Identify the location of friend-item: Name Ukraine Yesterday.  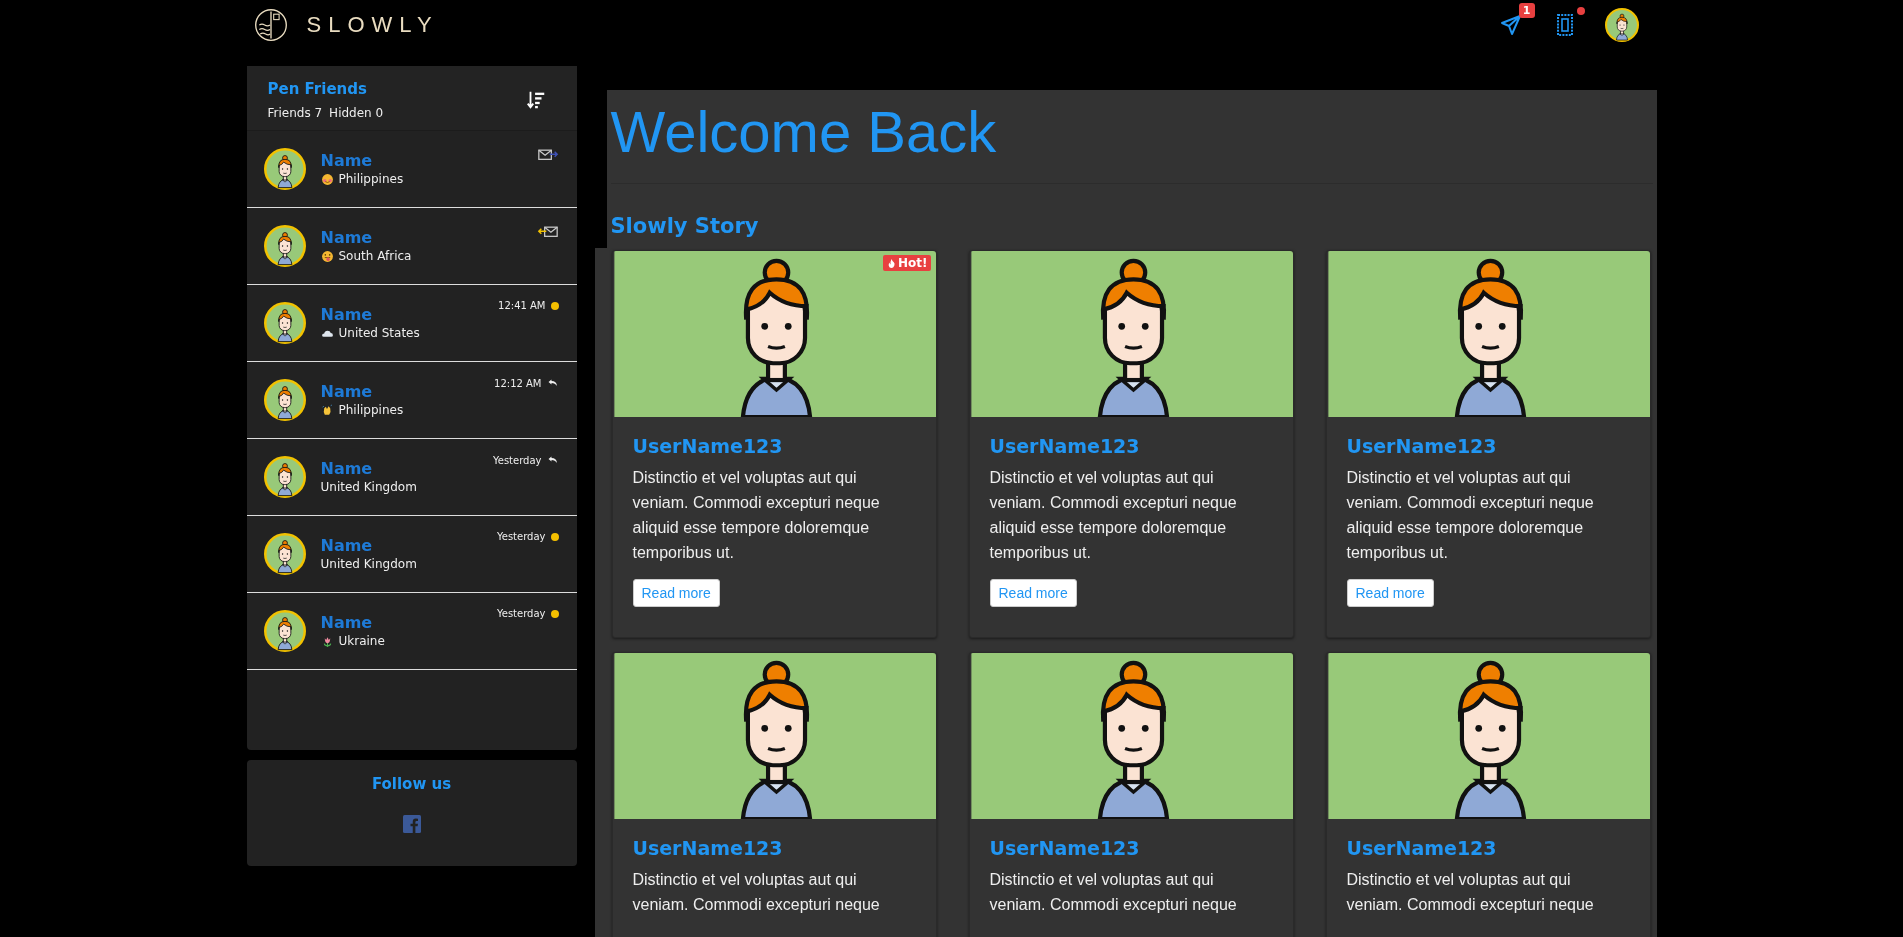
(411, 631).